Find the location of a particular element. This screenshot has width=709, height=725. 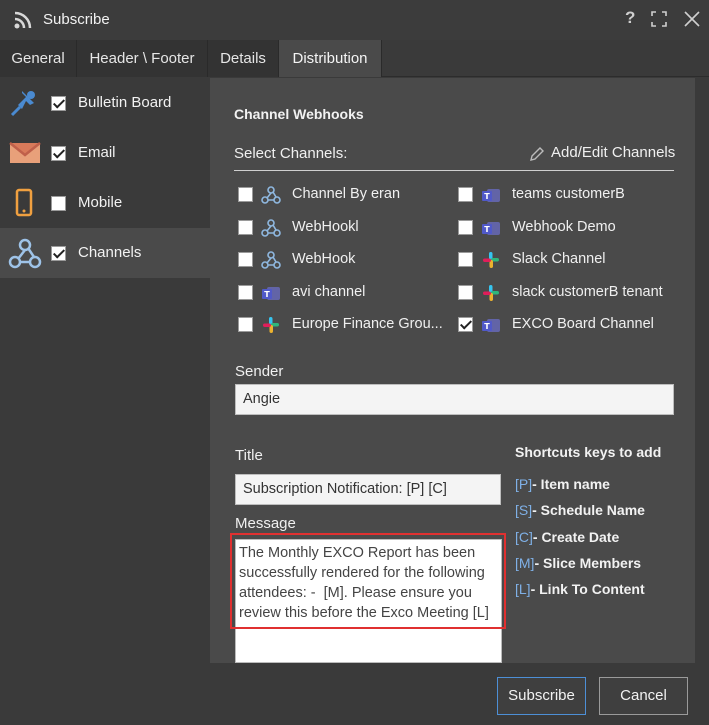

channels-checkbox is located at coordinates (58, 253).